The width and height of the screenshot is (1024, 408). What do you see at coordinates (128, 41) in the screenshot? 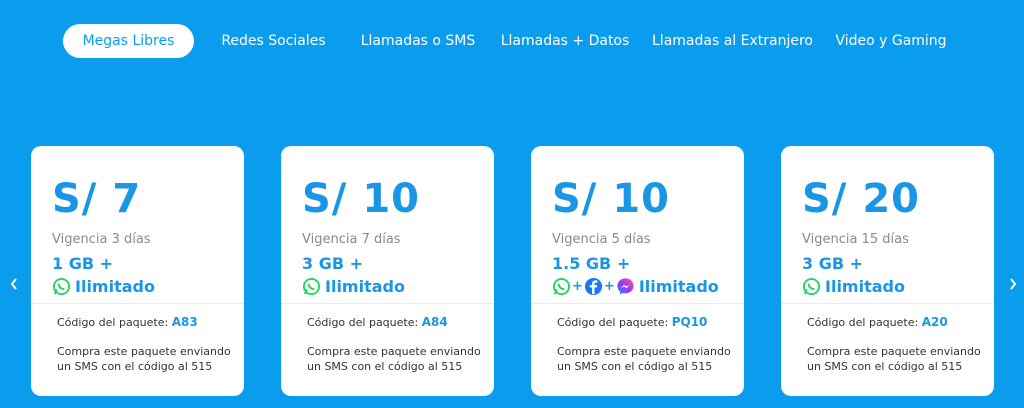
I see `tab-megas-libres: Megas Libres` at bounding box center [128, 41].